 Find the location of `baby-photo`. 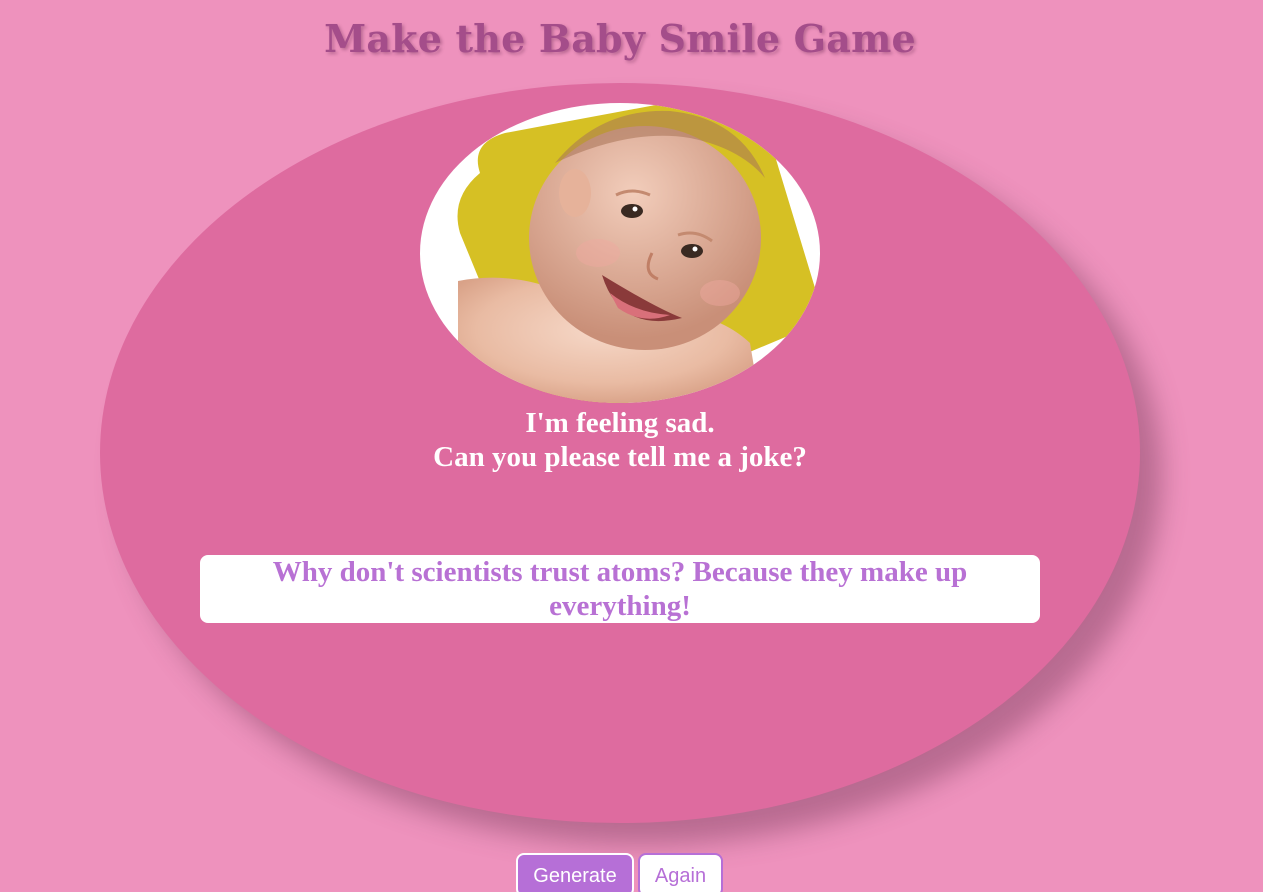

baby-photo is located at coordinates (620, 253).